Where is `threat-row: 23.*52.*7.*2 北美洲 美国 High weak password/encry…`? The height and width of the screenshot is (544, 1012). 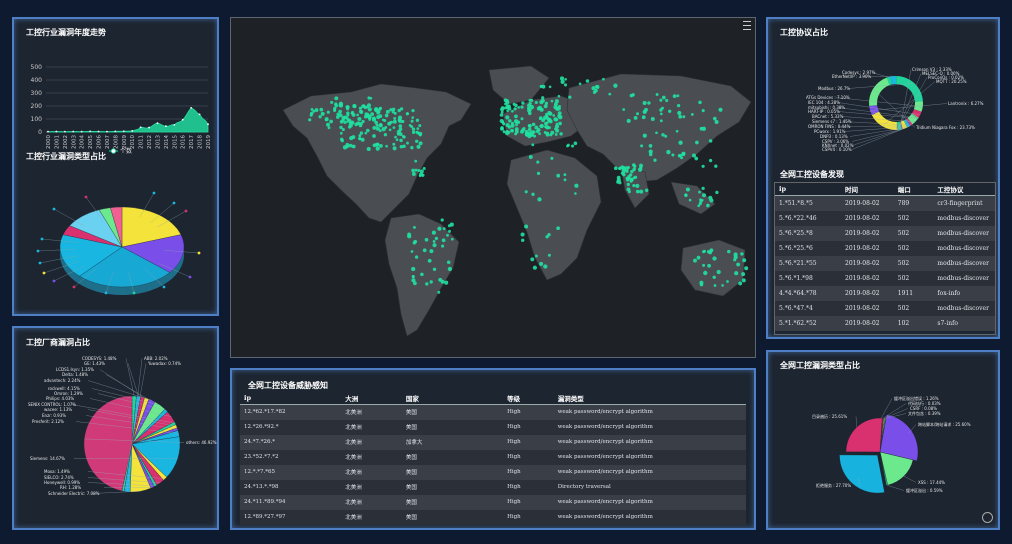 threat-row: 23.*52.*7.*2 北美洲 美国 High weak password/encry… is located at coordinates (493, 457).